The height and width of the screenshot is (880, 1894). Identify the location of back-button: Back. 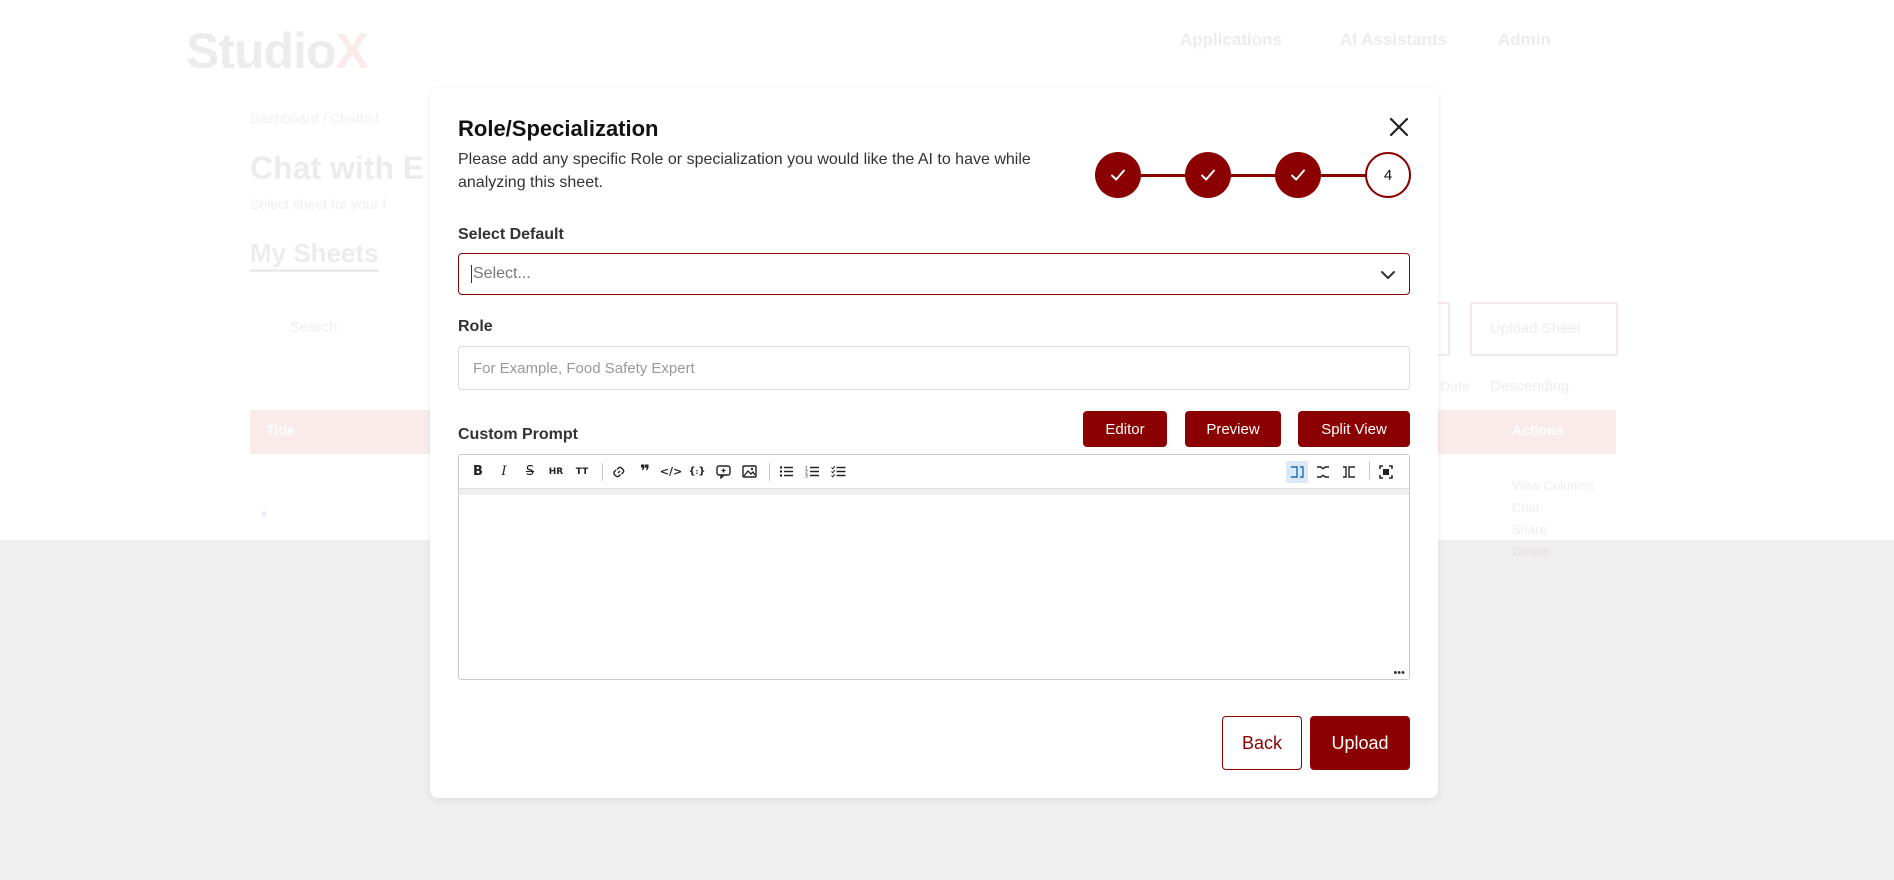
(1262, 743).